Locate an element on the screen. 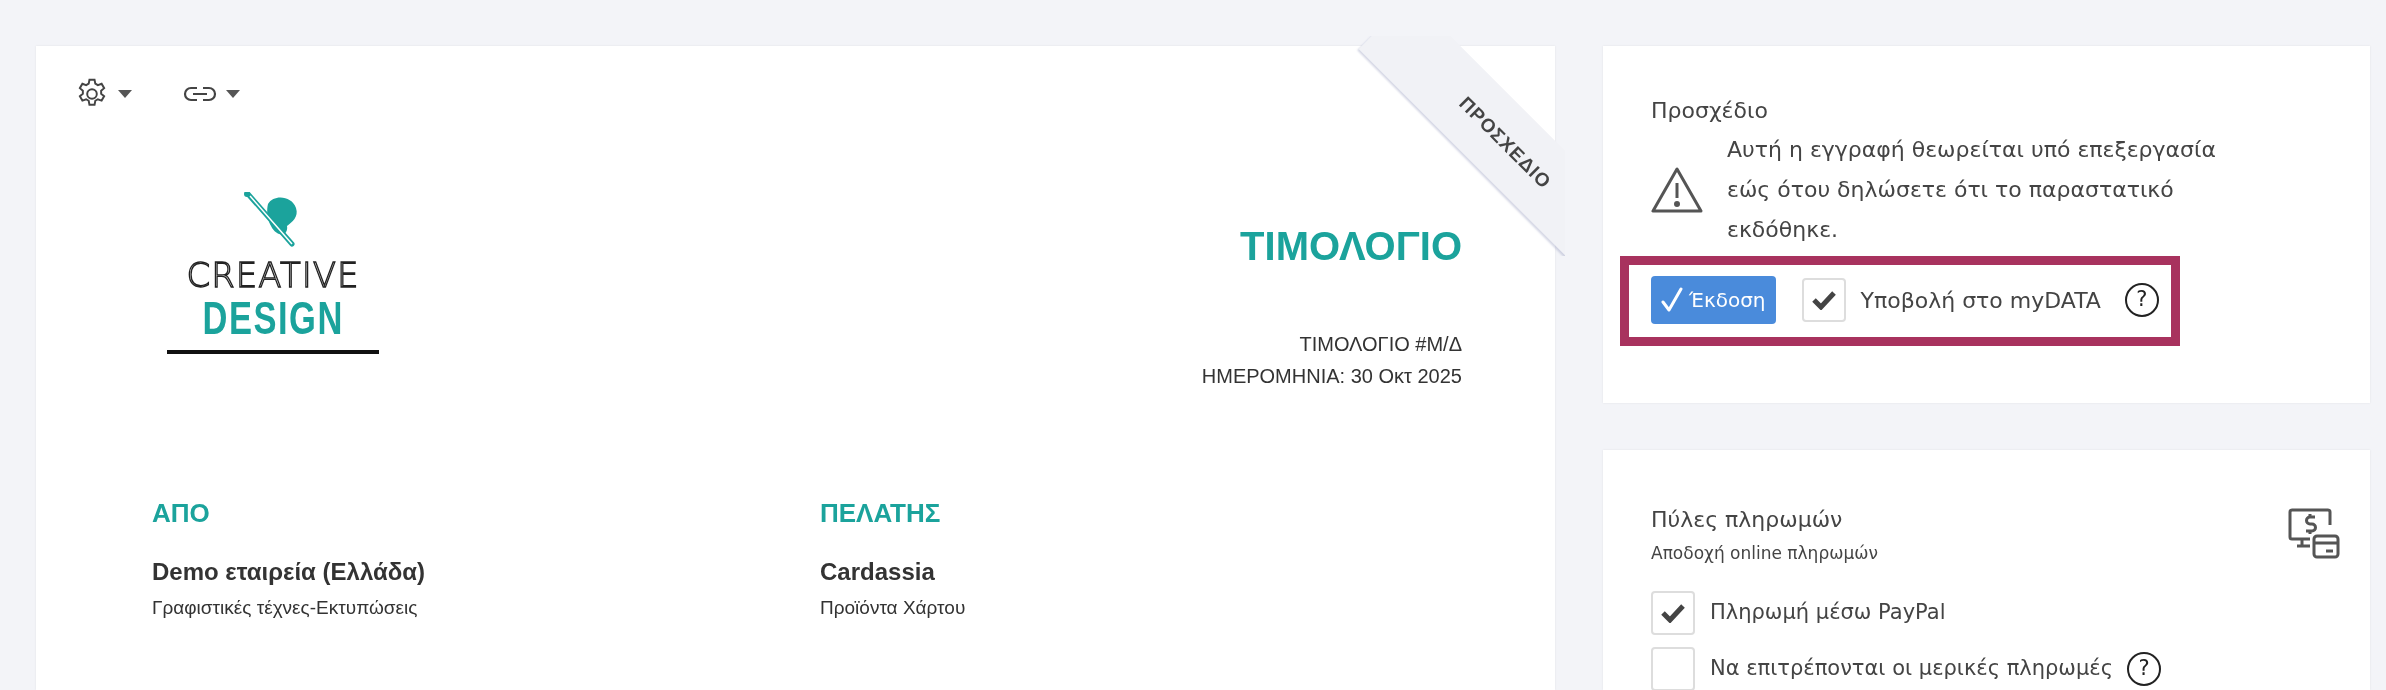 This screenshot has width=2386, height=690. checkbox-label: Υποβολή στο myDATA is located at coordinates (1980, 300).